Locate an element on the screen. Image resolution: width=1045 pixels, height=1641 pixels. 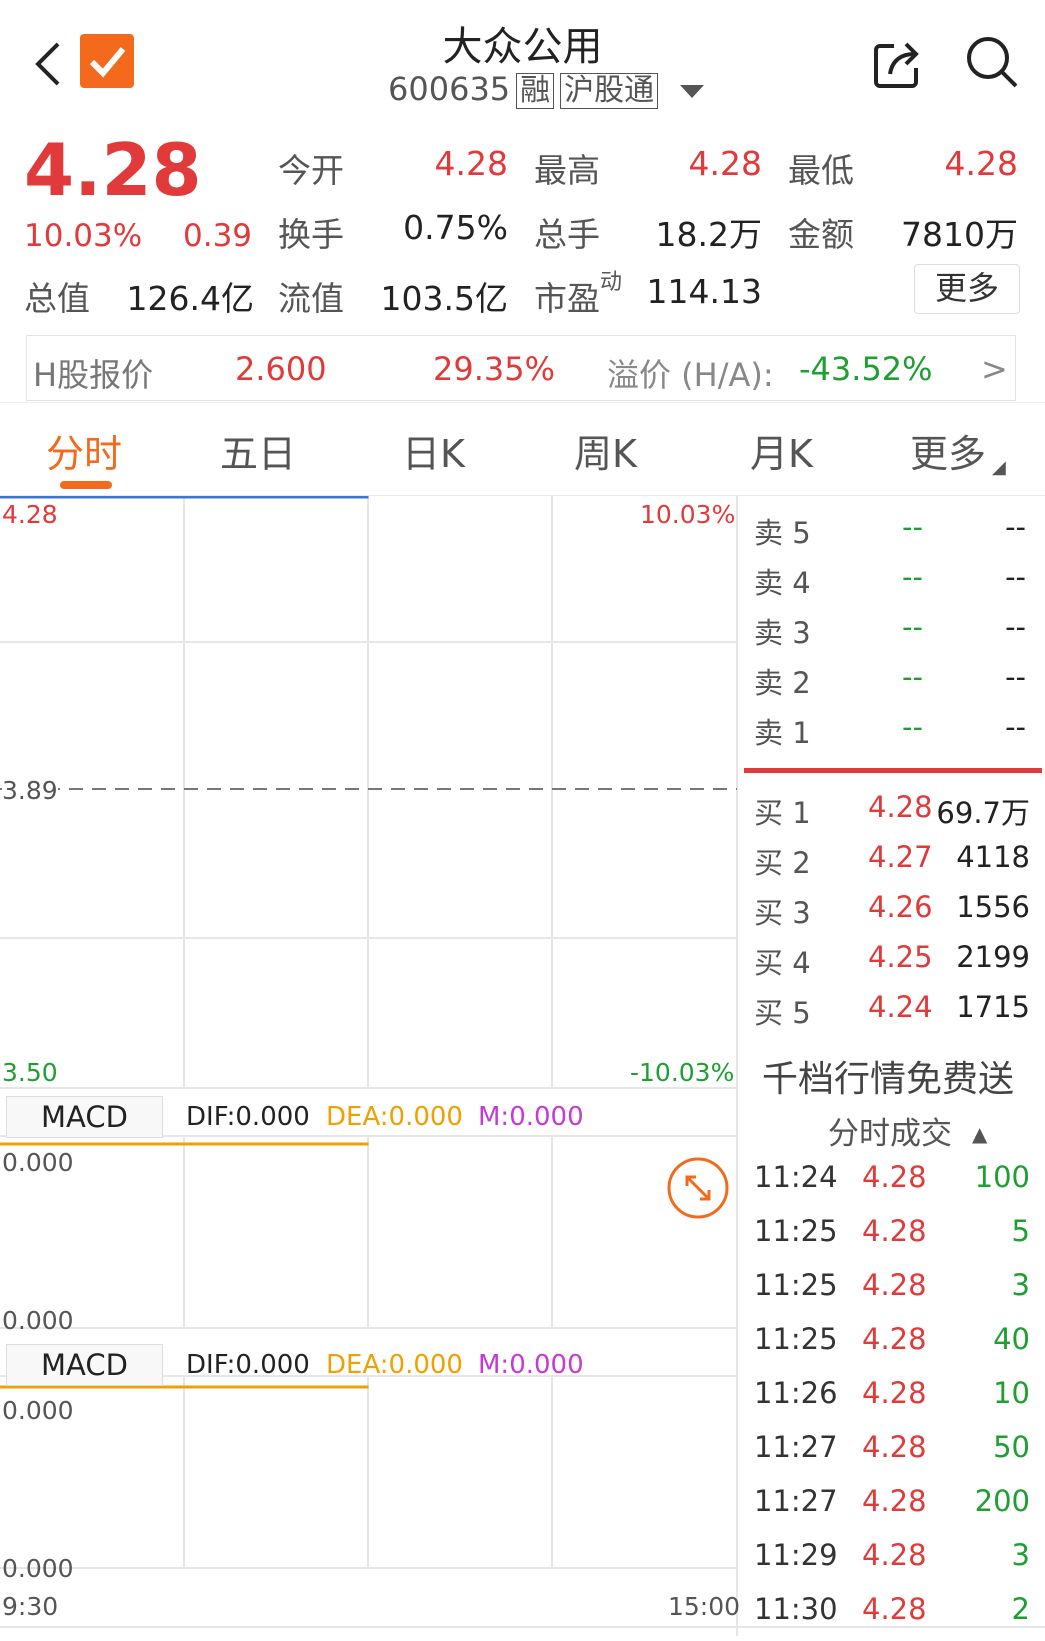
trade-time-6: 11:27 is located at coordinates (796, 1501).